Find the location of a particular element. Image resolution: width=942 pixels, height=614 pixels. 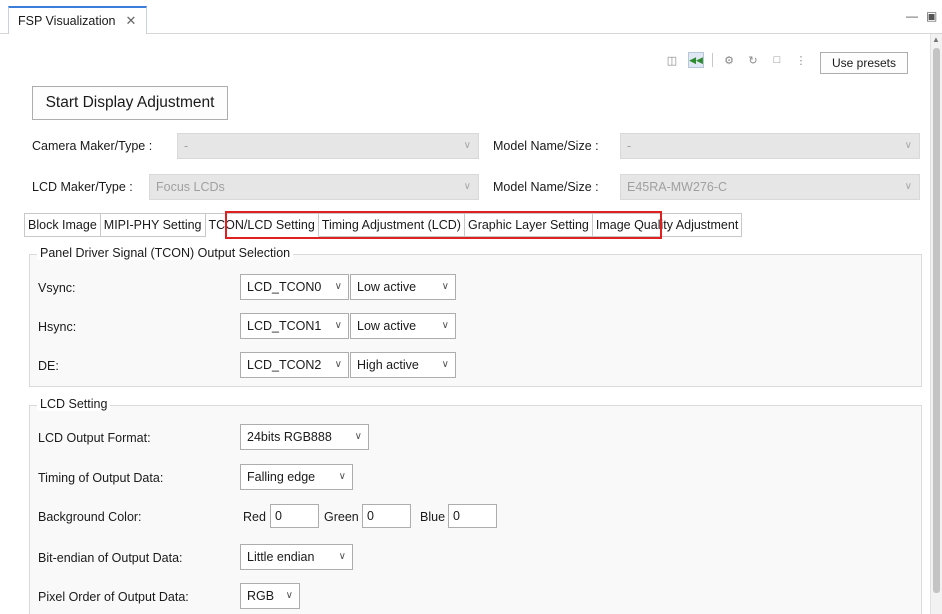

minimize-icon: — is located at coordinates (912, 16).